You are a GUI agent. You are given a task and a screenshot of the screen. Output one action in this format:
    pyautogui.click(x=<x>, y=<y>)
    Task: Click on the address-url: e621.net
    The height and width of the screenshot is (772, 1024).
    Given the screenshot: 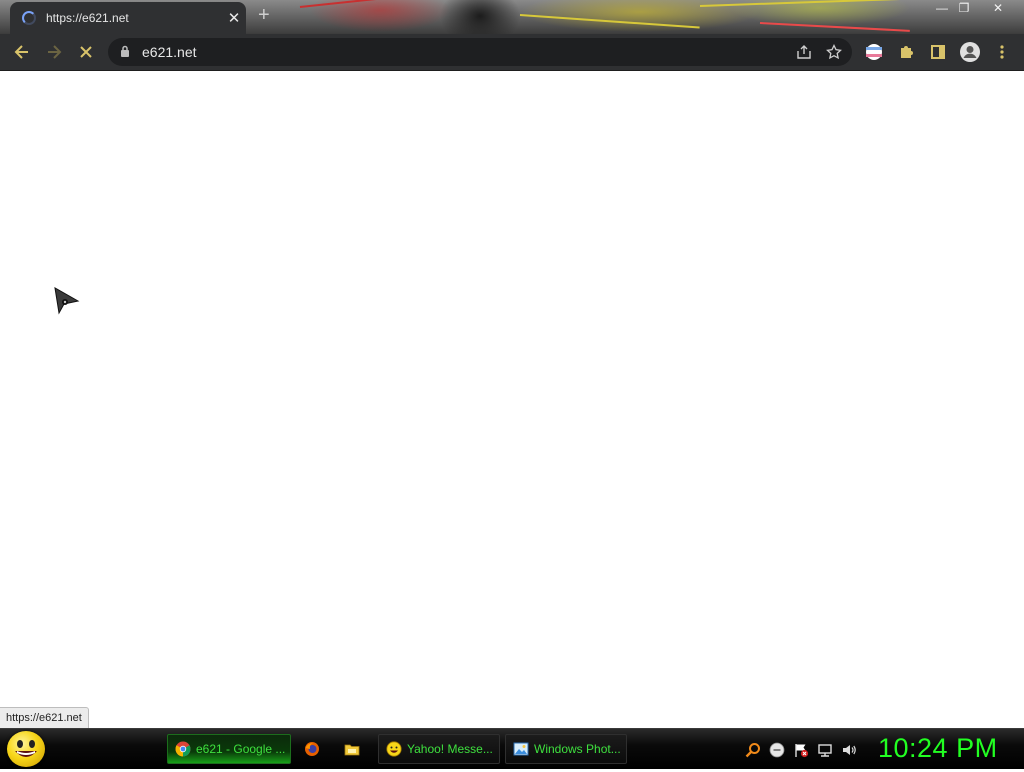 What is the action you would take?
    pyautogui.click(x=169, y=52)
    